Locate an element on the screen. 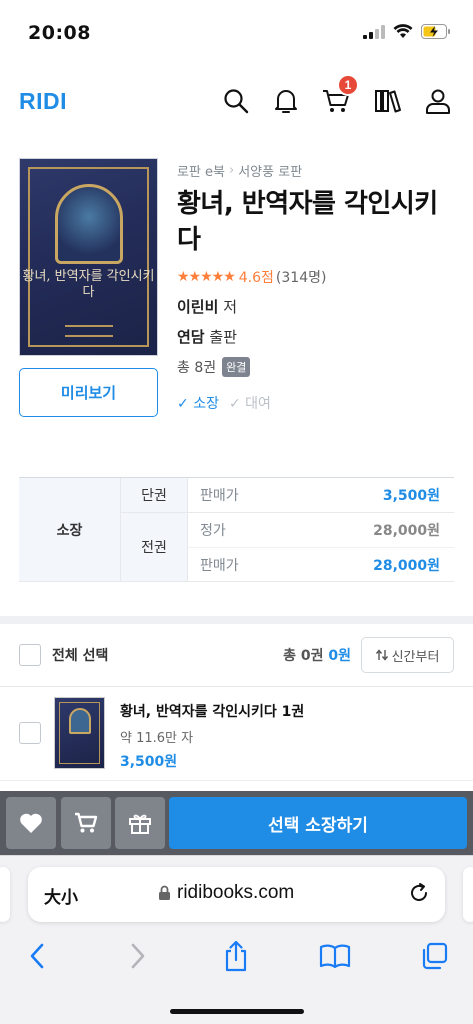  cart-count-badge: 1 is located at coordinates (348, 85).